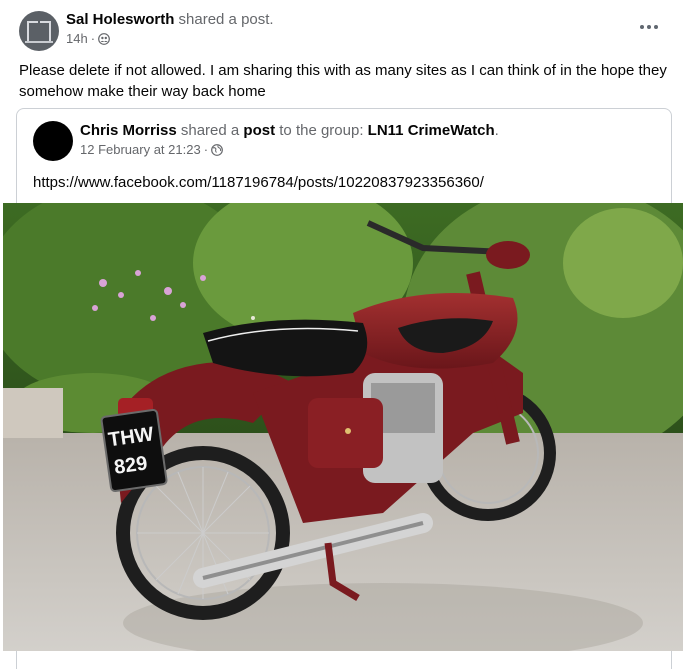 This screenshot has width=689, height=669. What do you see at coordinates (120, 19) in the screenshot?
I see `author-name: Sal Holesworth` at bounding box center [120, 19].